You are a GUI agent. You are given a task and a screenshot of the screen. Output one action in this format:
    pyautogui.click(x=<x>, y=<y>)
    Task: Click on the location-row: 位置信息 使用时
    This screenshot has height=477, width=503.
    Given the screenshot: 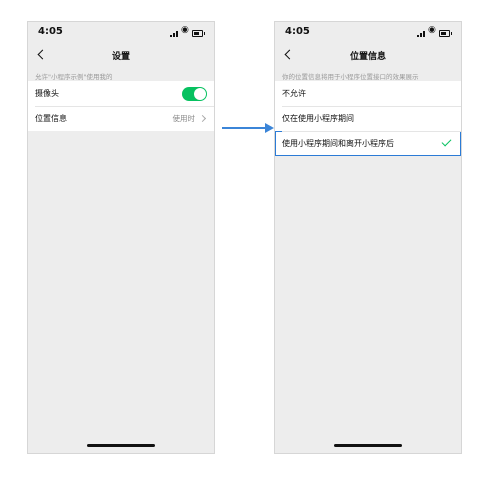 What is the action you would take?
    pyautogui.click(x=121, y=118)
    